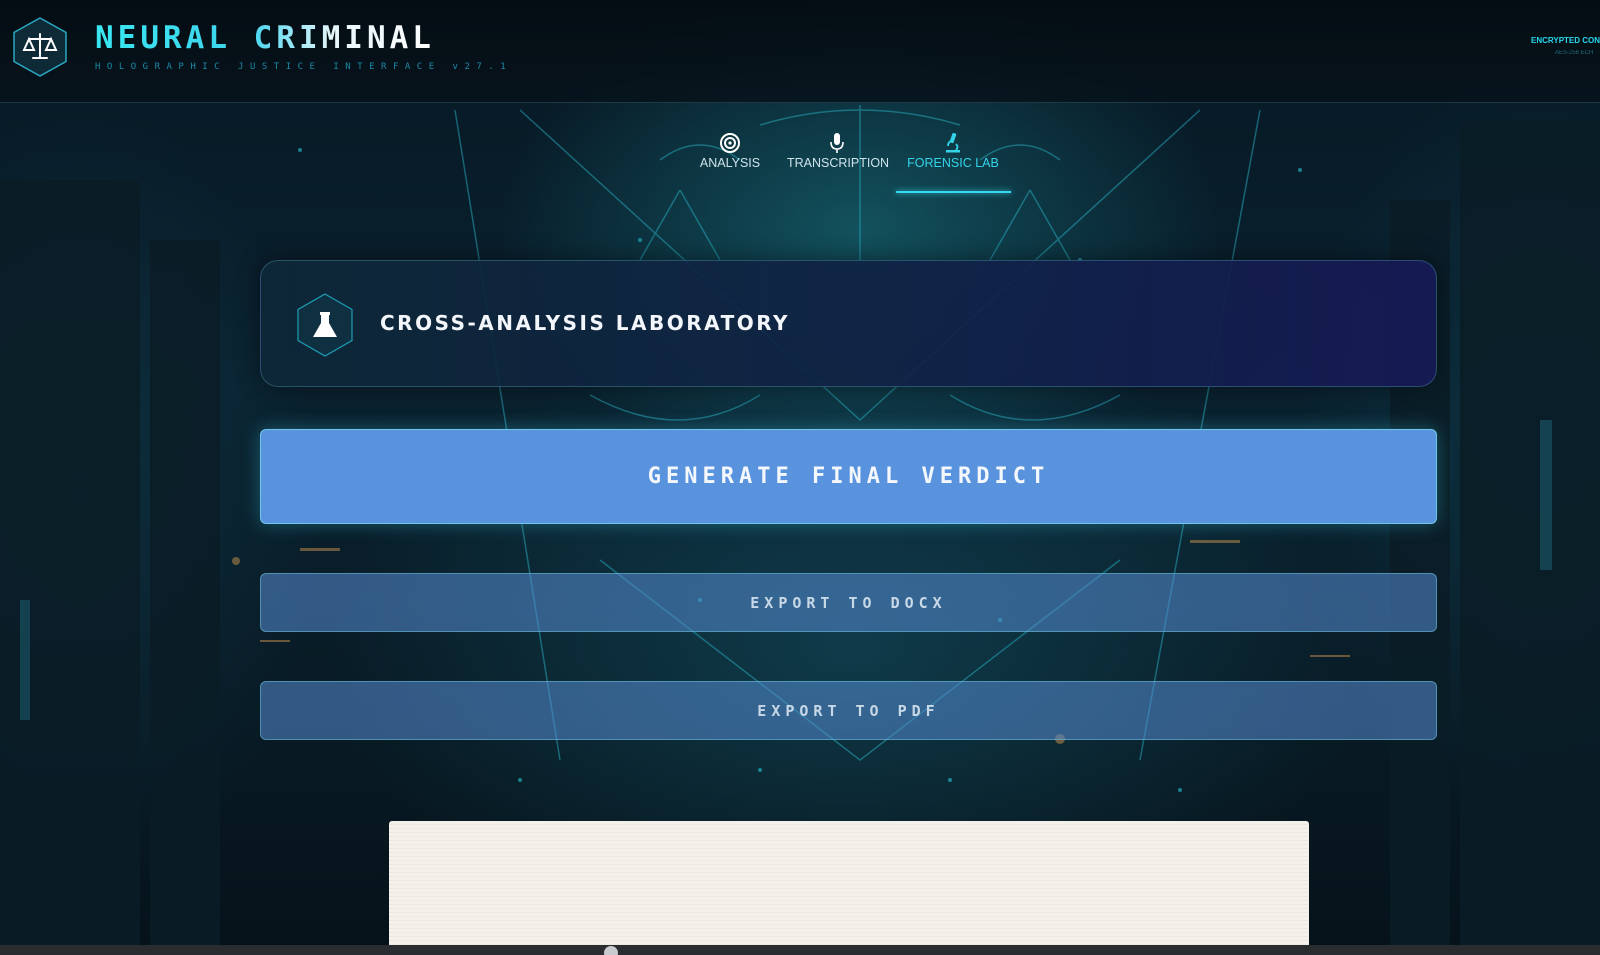  I want to click on verdict-document-preview, so click(849, 888).